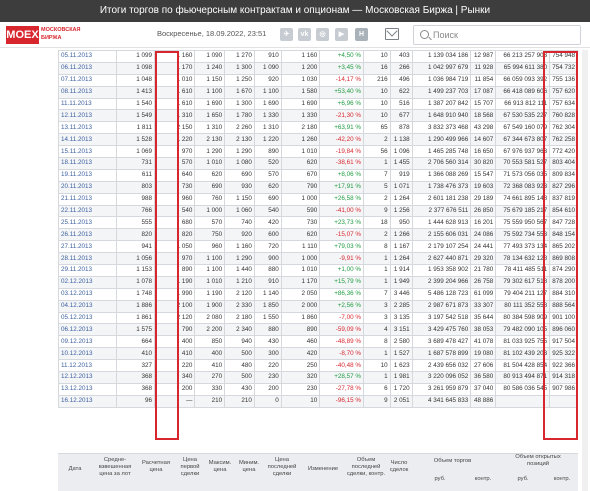 This screenshot has height=491, width=590. I want to click on table-cell: 16.12.2013, so click(87, 401).